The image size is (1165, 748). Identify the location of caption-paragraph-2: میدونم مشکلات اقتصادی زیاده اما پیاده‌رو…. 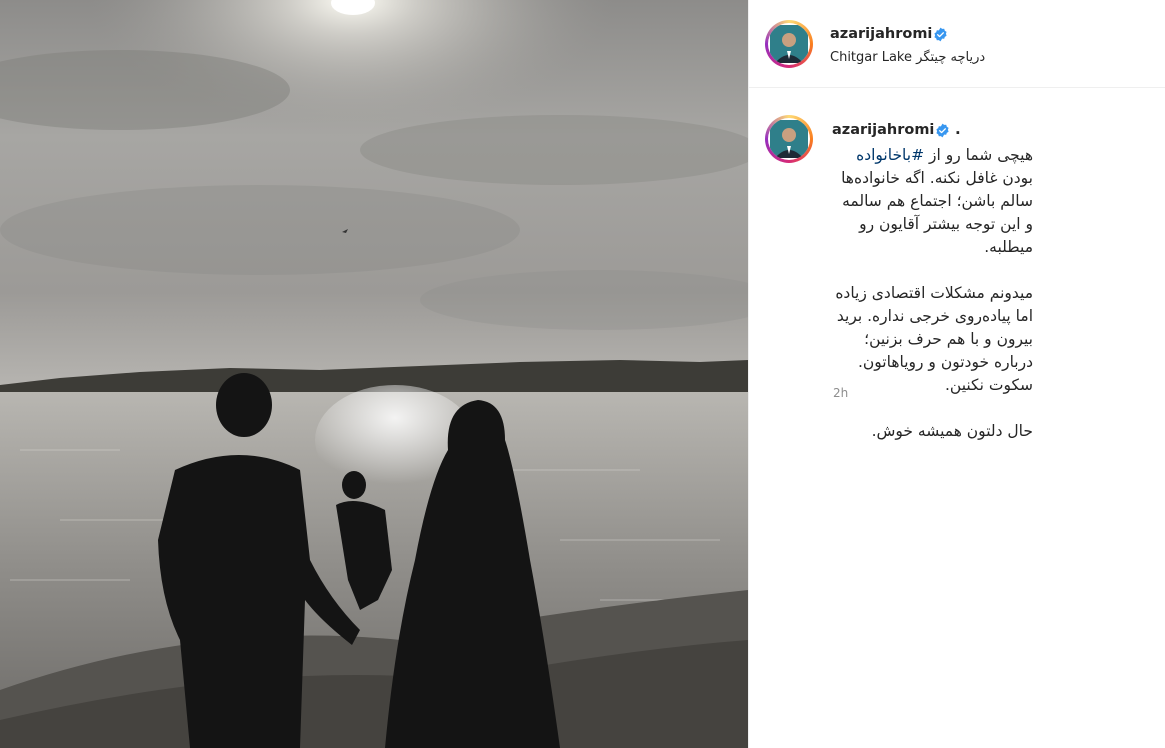
(934, 339).